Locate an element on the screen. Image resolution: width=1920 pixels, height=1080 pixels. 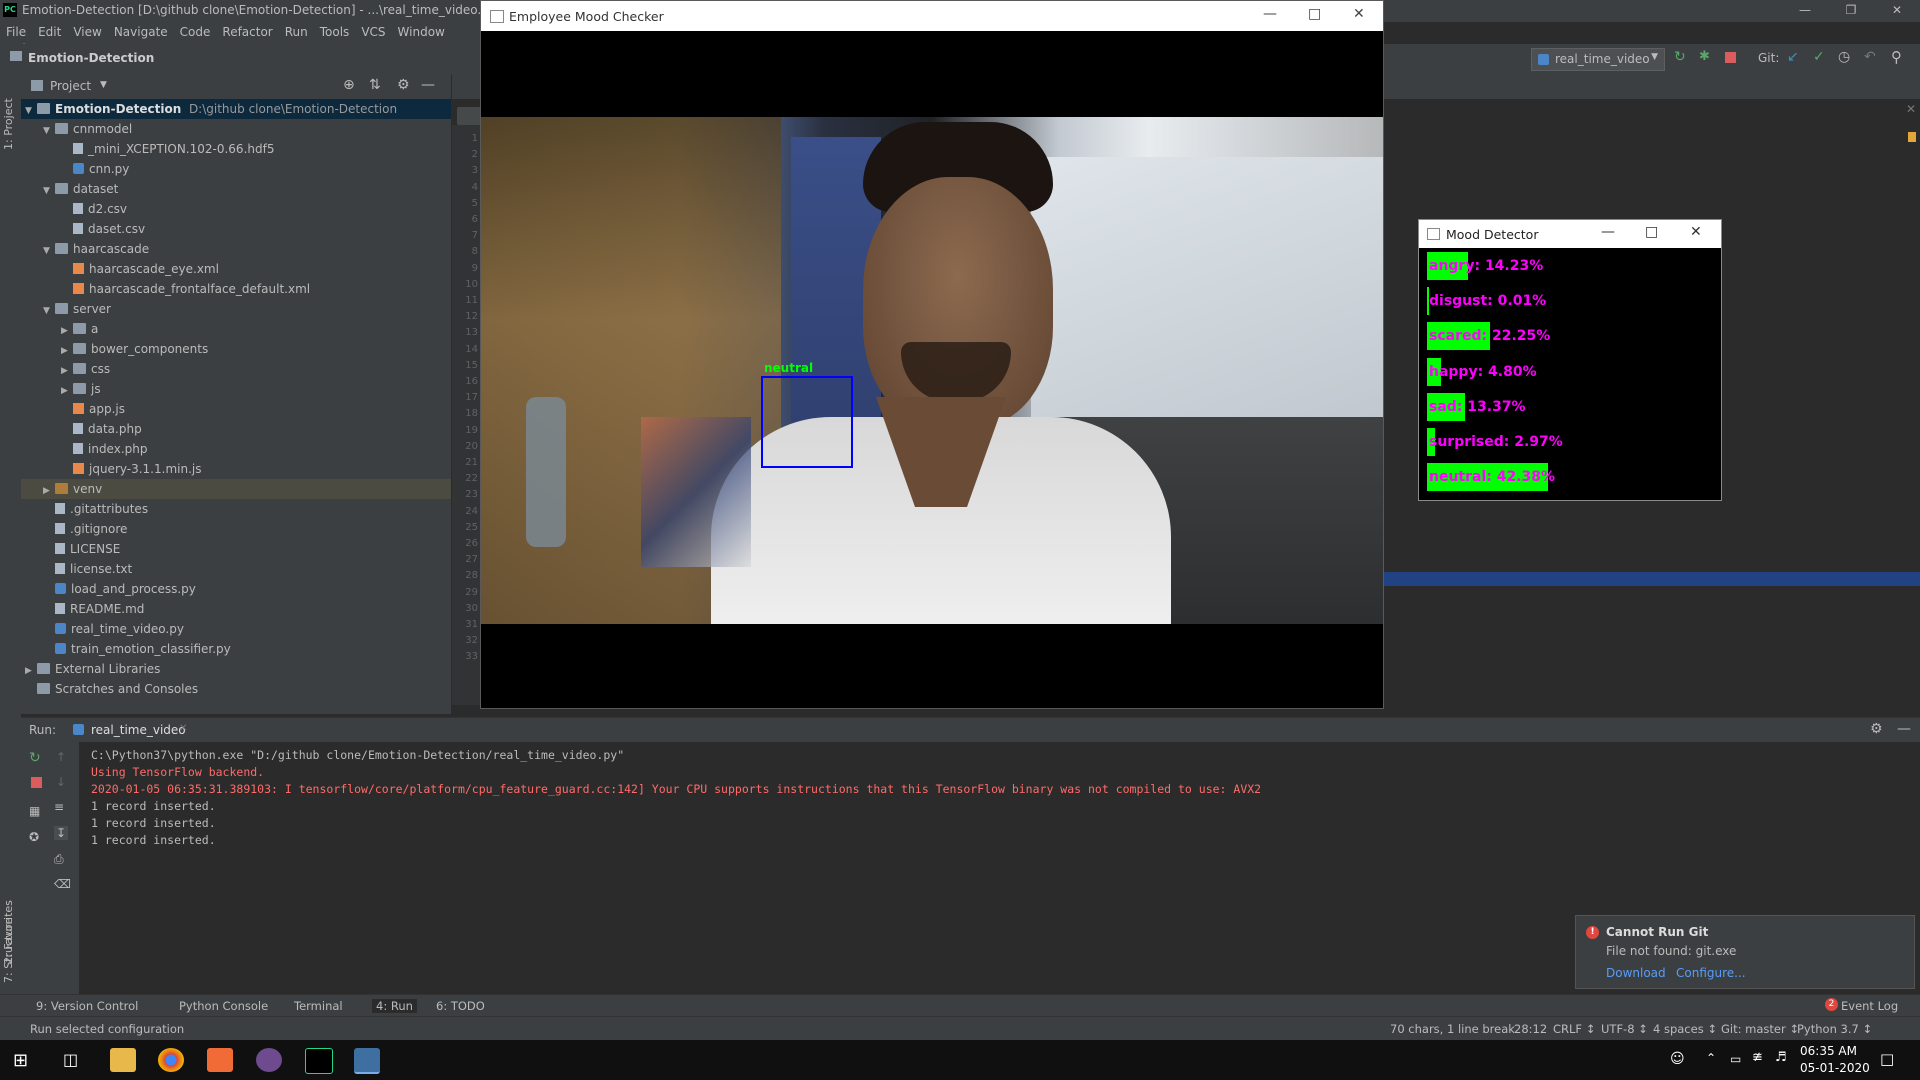
hide-icon: — is located at coordinates (428, 85).